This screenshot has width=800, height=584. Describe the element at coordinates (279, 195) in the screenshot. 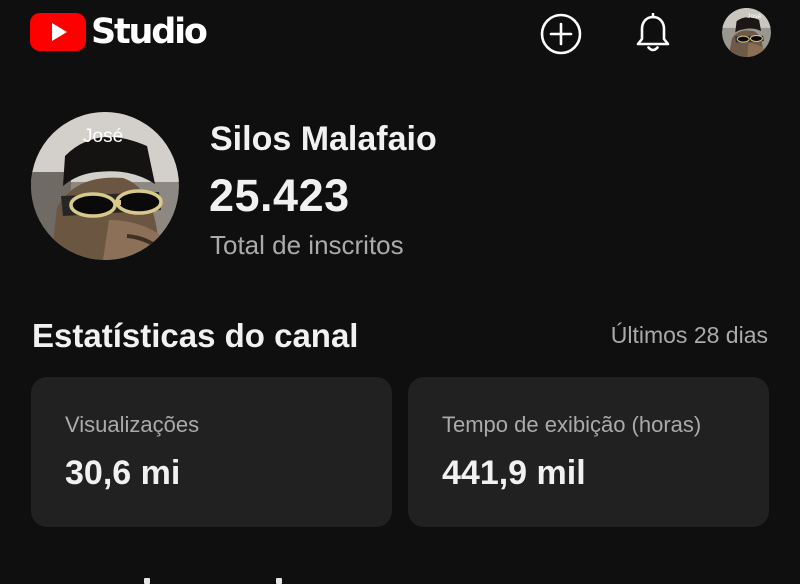

I see `subscriber-count: 25.423` at that location.